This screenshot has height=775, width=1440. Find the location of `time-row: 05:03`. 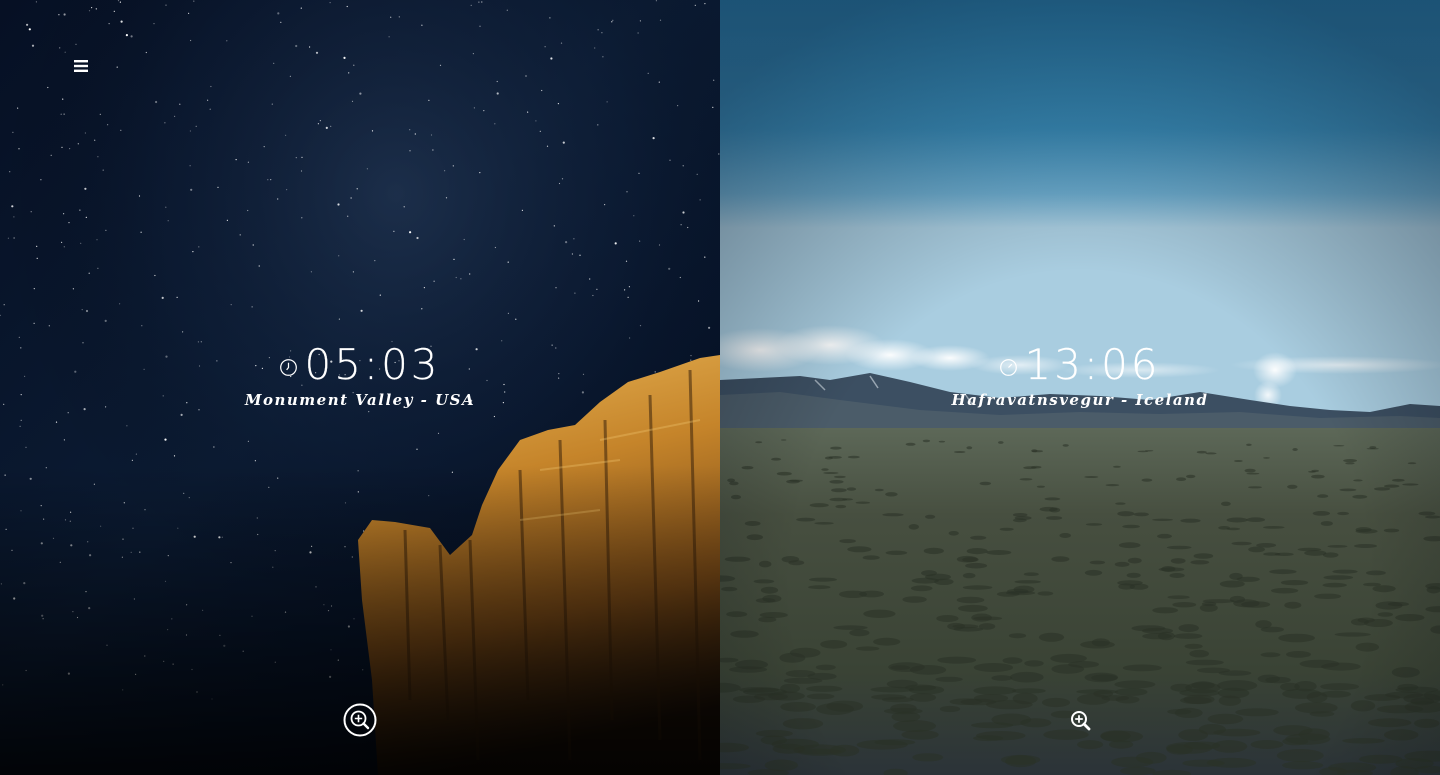

time-row: 05:03 is located at coordinates (360, 365).